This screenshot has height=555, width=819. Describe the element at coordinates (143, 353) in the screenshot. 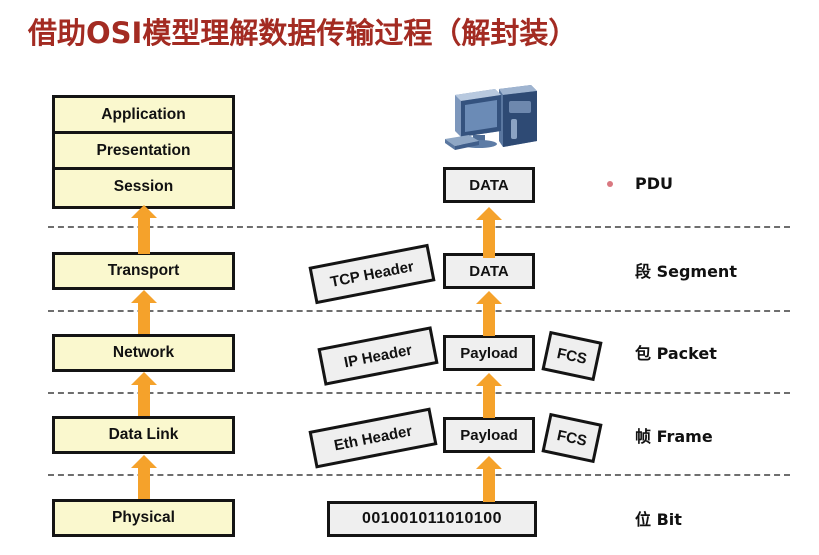

I see `osi-layer-network: Network` at that location.